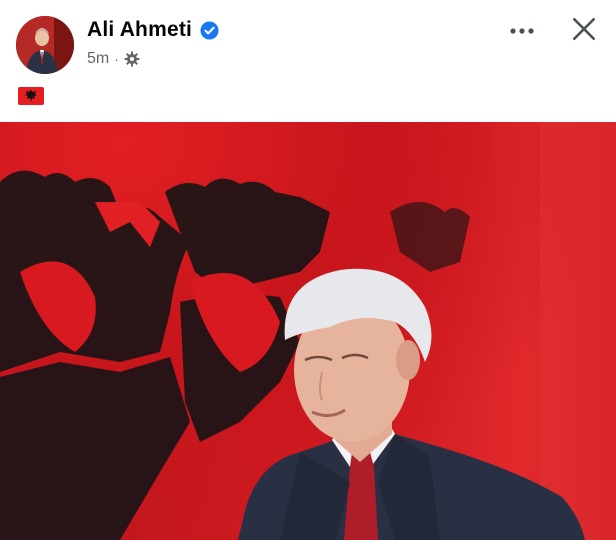  Describe the element at coordinates (31, 96) in the screenshot. I see `albania-flag-emoji` at that location.